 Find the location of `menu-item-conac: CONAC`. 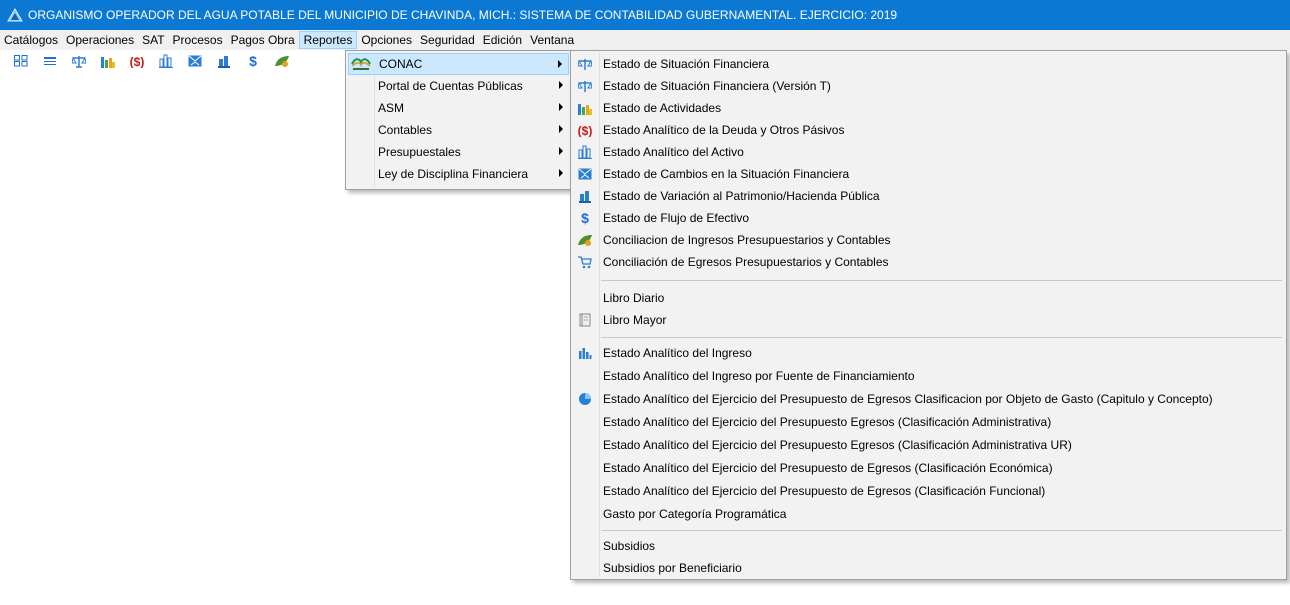

menu-item-conac: CONAC is located at coordinates (458, 64).